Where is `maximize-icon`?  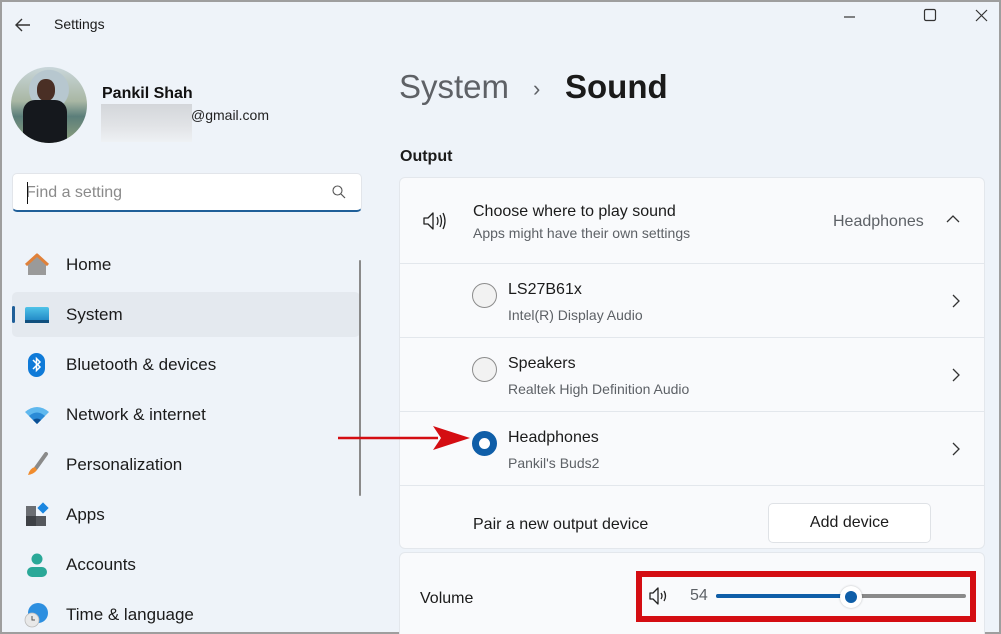
maximize-icon is located at coordinates (930, 15).